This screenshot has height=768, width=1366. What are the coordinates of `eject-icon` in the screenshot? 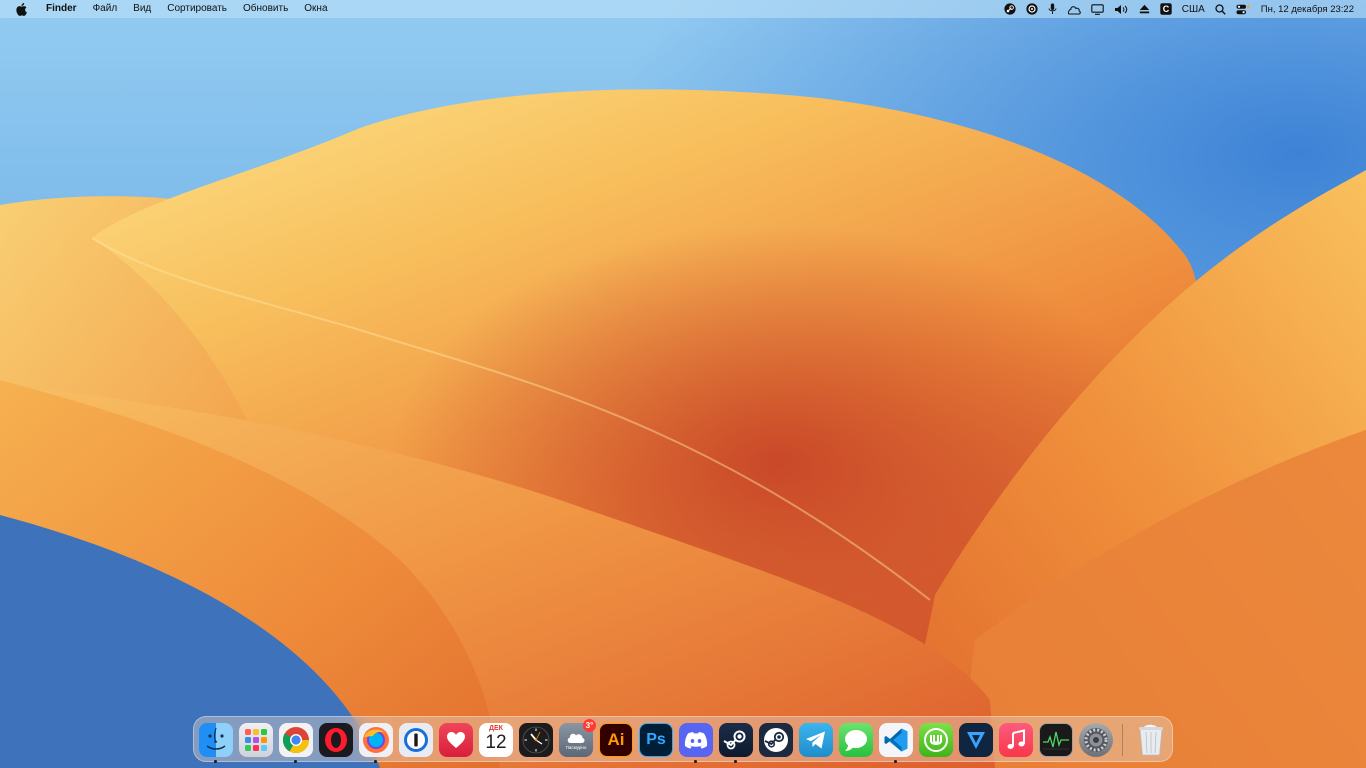 It's located at (1144, 9).